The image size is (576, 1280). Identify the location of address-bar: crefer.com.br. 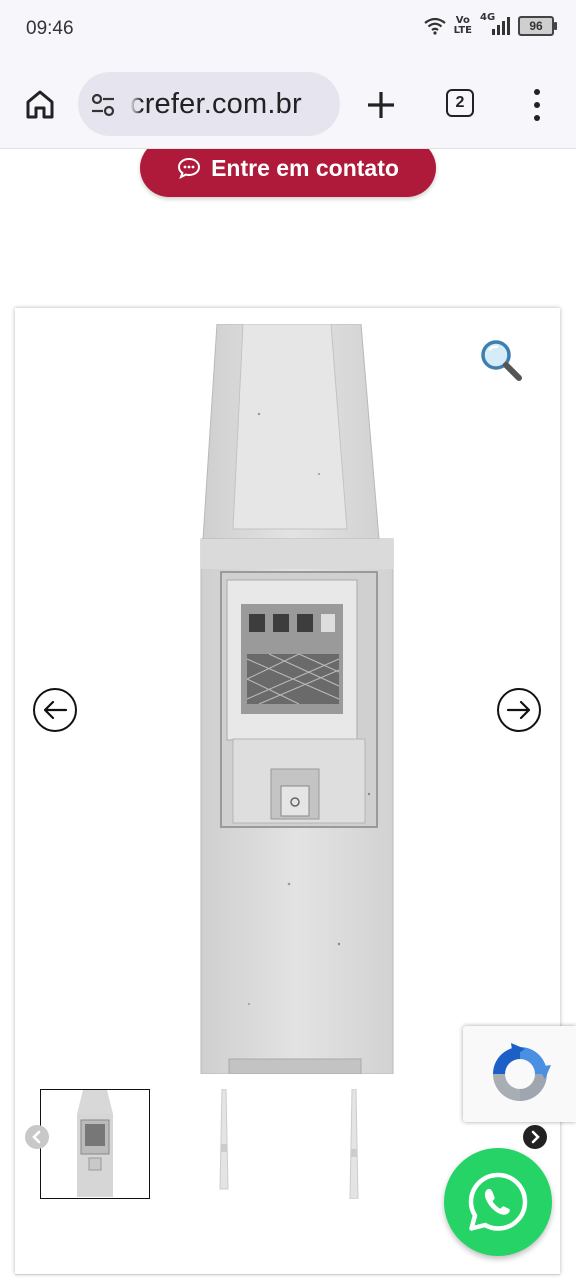
(209, 104).